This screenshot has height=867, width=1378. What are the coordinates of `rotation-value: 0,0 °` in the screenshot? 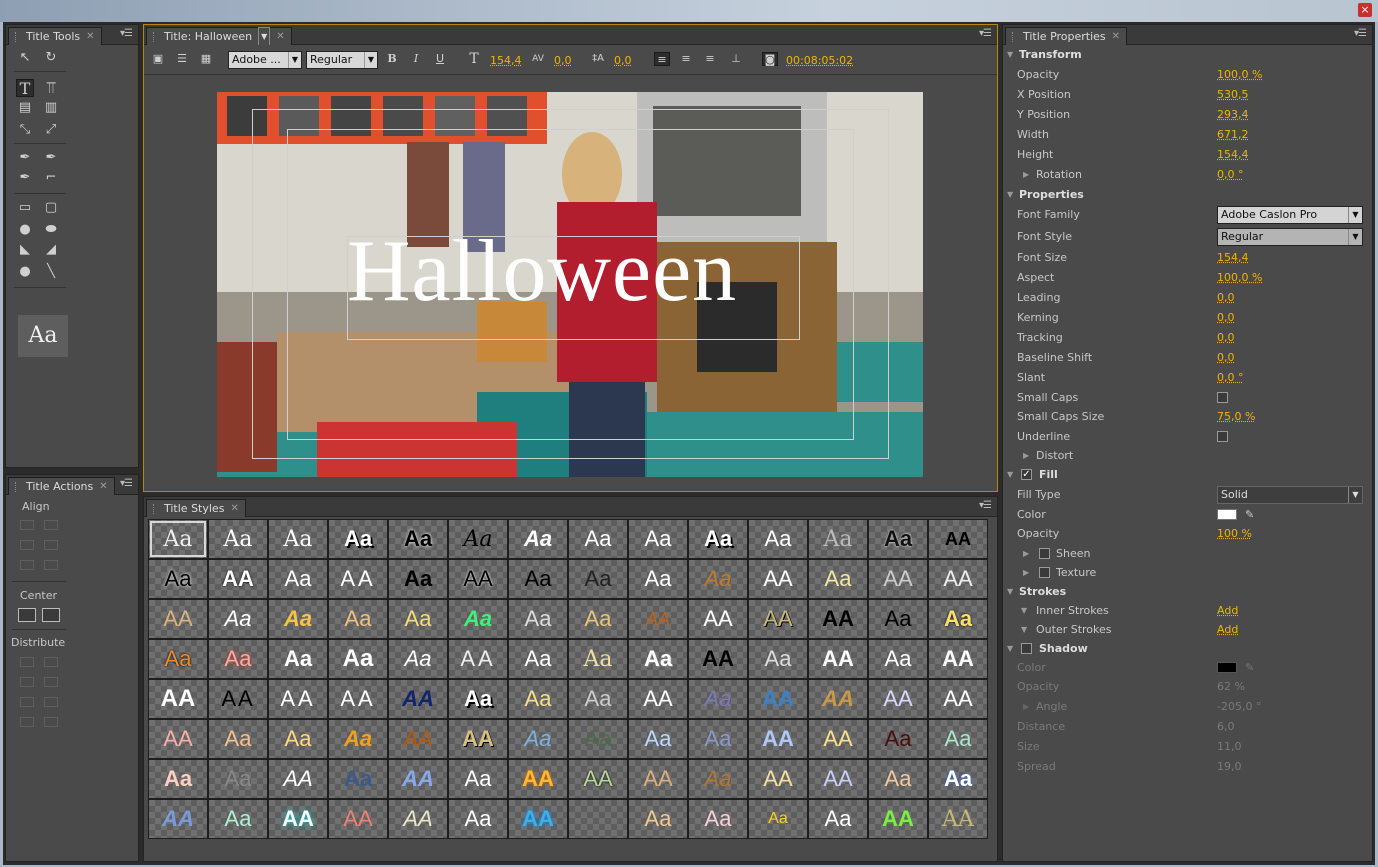 It's located at (1230, 175).